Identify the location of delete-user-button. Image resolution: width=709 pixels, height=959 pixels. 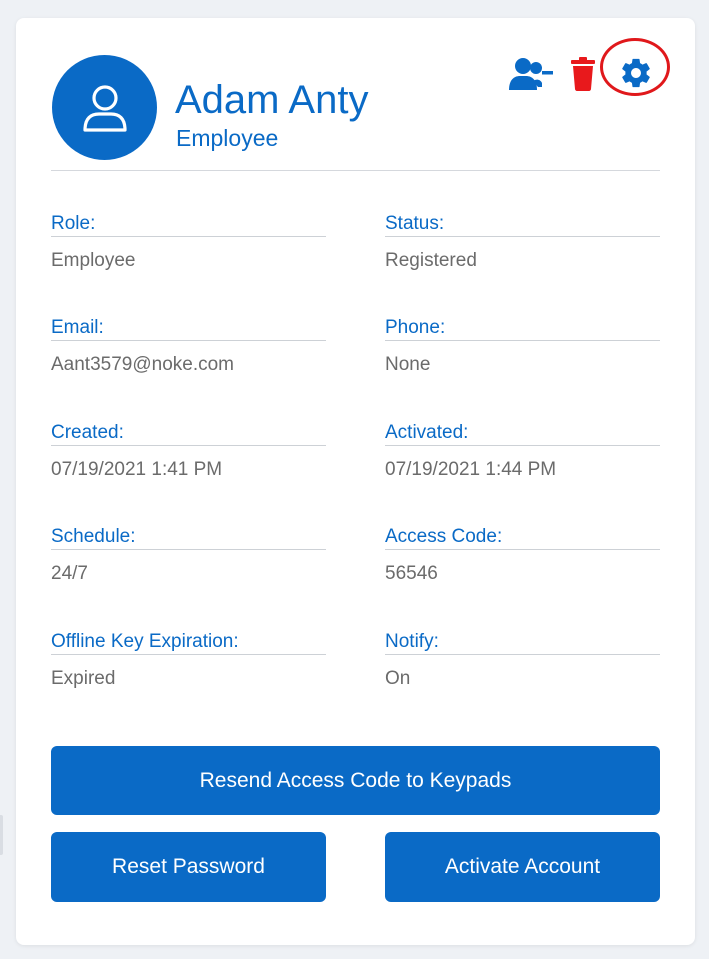
(583, 74).